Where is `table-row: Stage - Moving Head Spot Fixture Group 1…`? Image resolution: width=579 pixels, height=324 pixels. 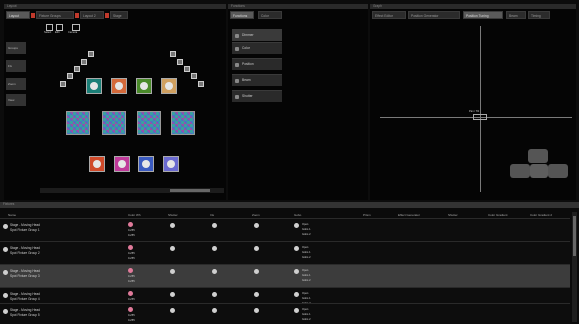 table-row: Stage - Moving Head Spot Fixture Group 1… is located at coordinates (285, 229).